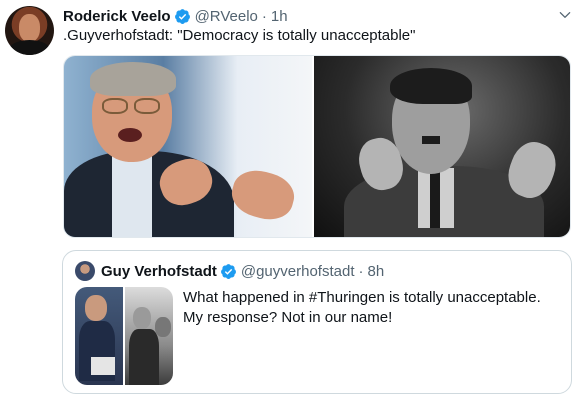  I want to click on quoted-tweet-header: Guy Verhofstadt @guyverhofstadt · 8h, so click(242, 271).